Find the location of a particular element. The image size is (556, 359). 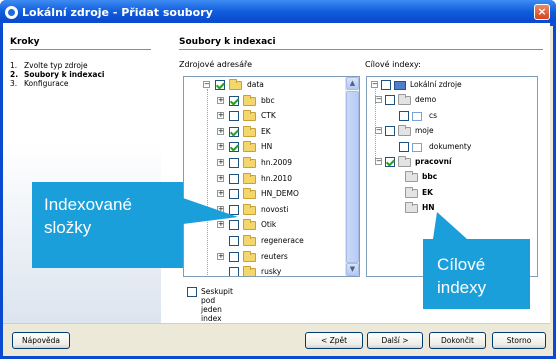

folder-row: + hn.2010 is located at coordinates (264, 179).